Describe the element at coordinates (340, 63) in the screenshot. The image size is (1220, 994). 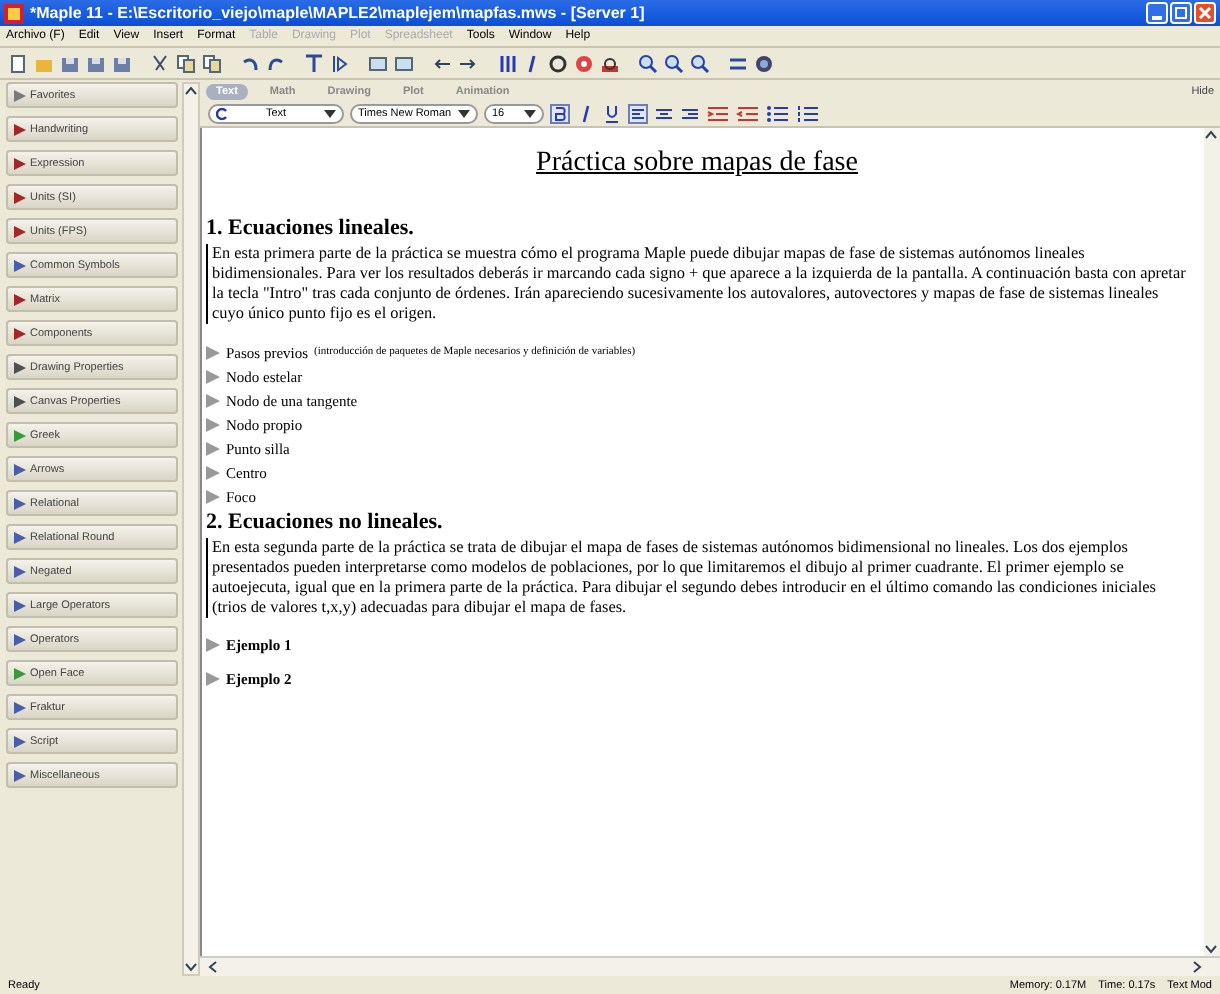
I see `toolbar-prompt-icon` at that location.